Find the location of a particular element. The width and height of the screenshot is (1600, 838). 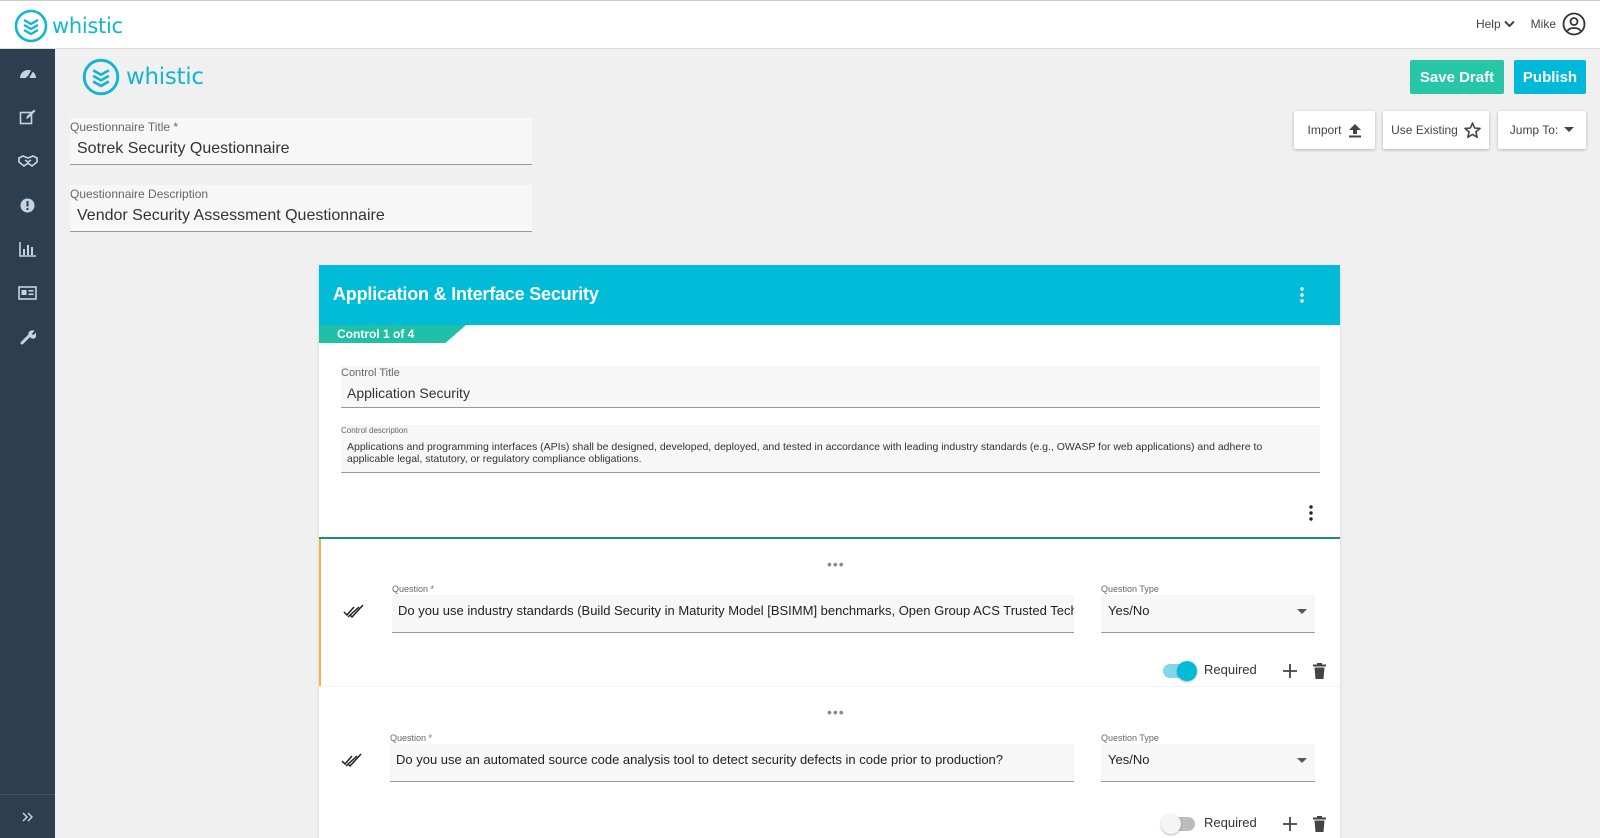

import-button: Import is located at coordinates (1334, 130).